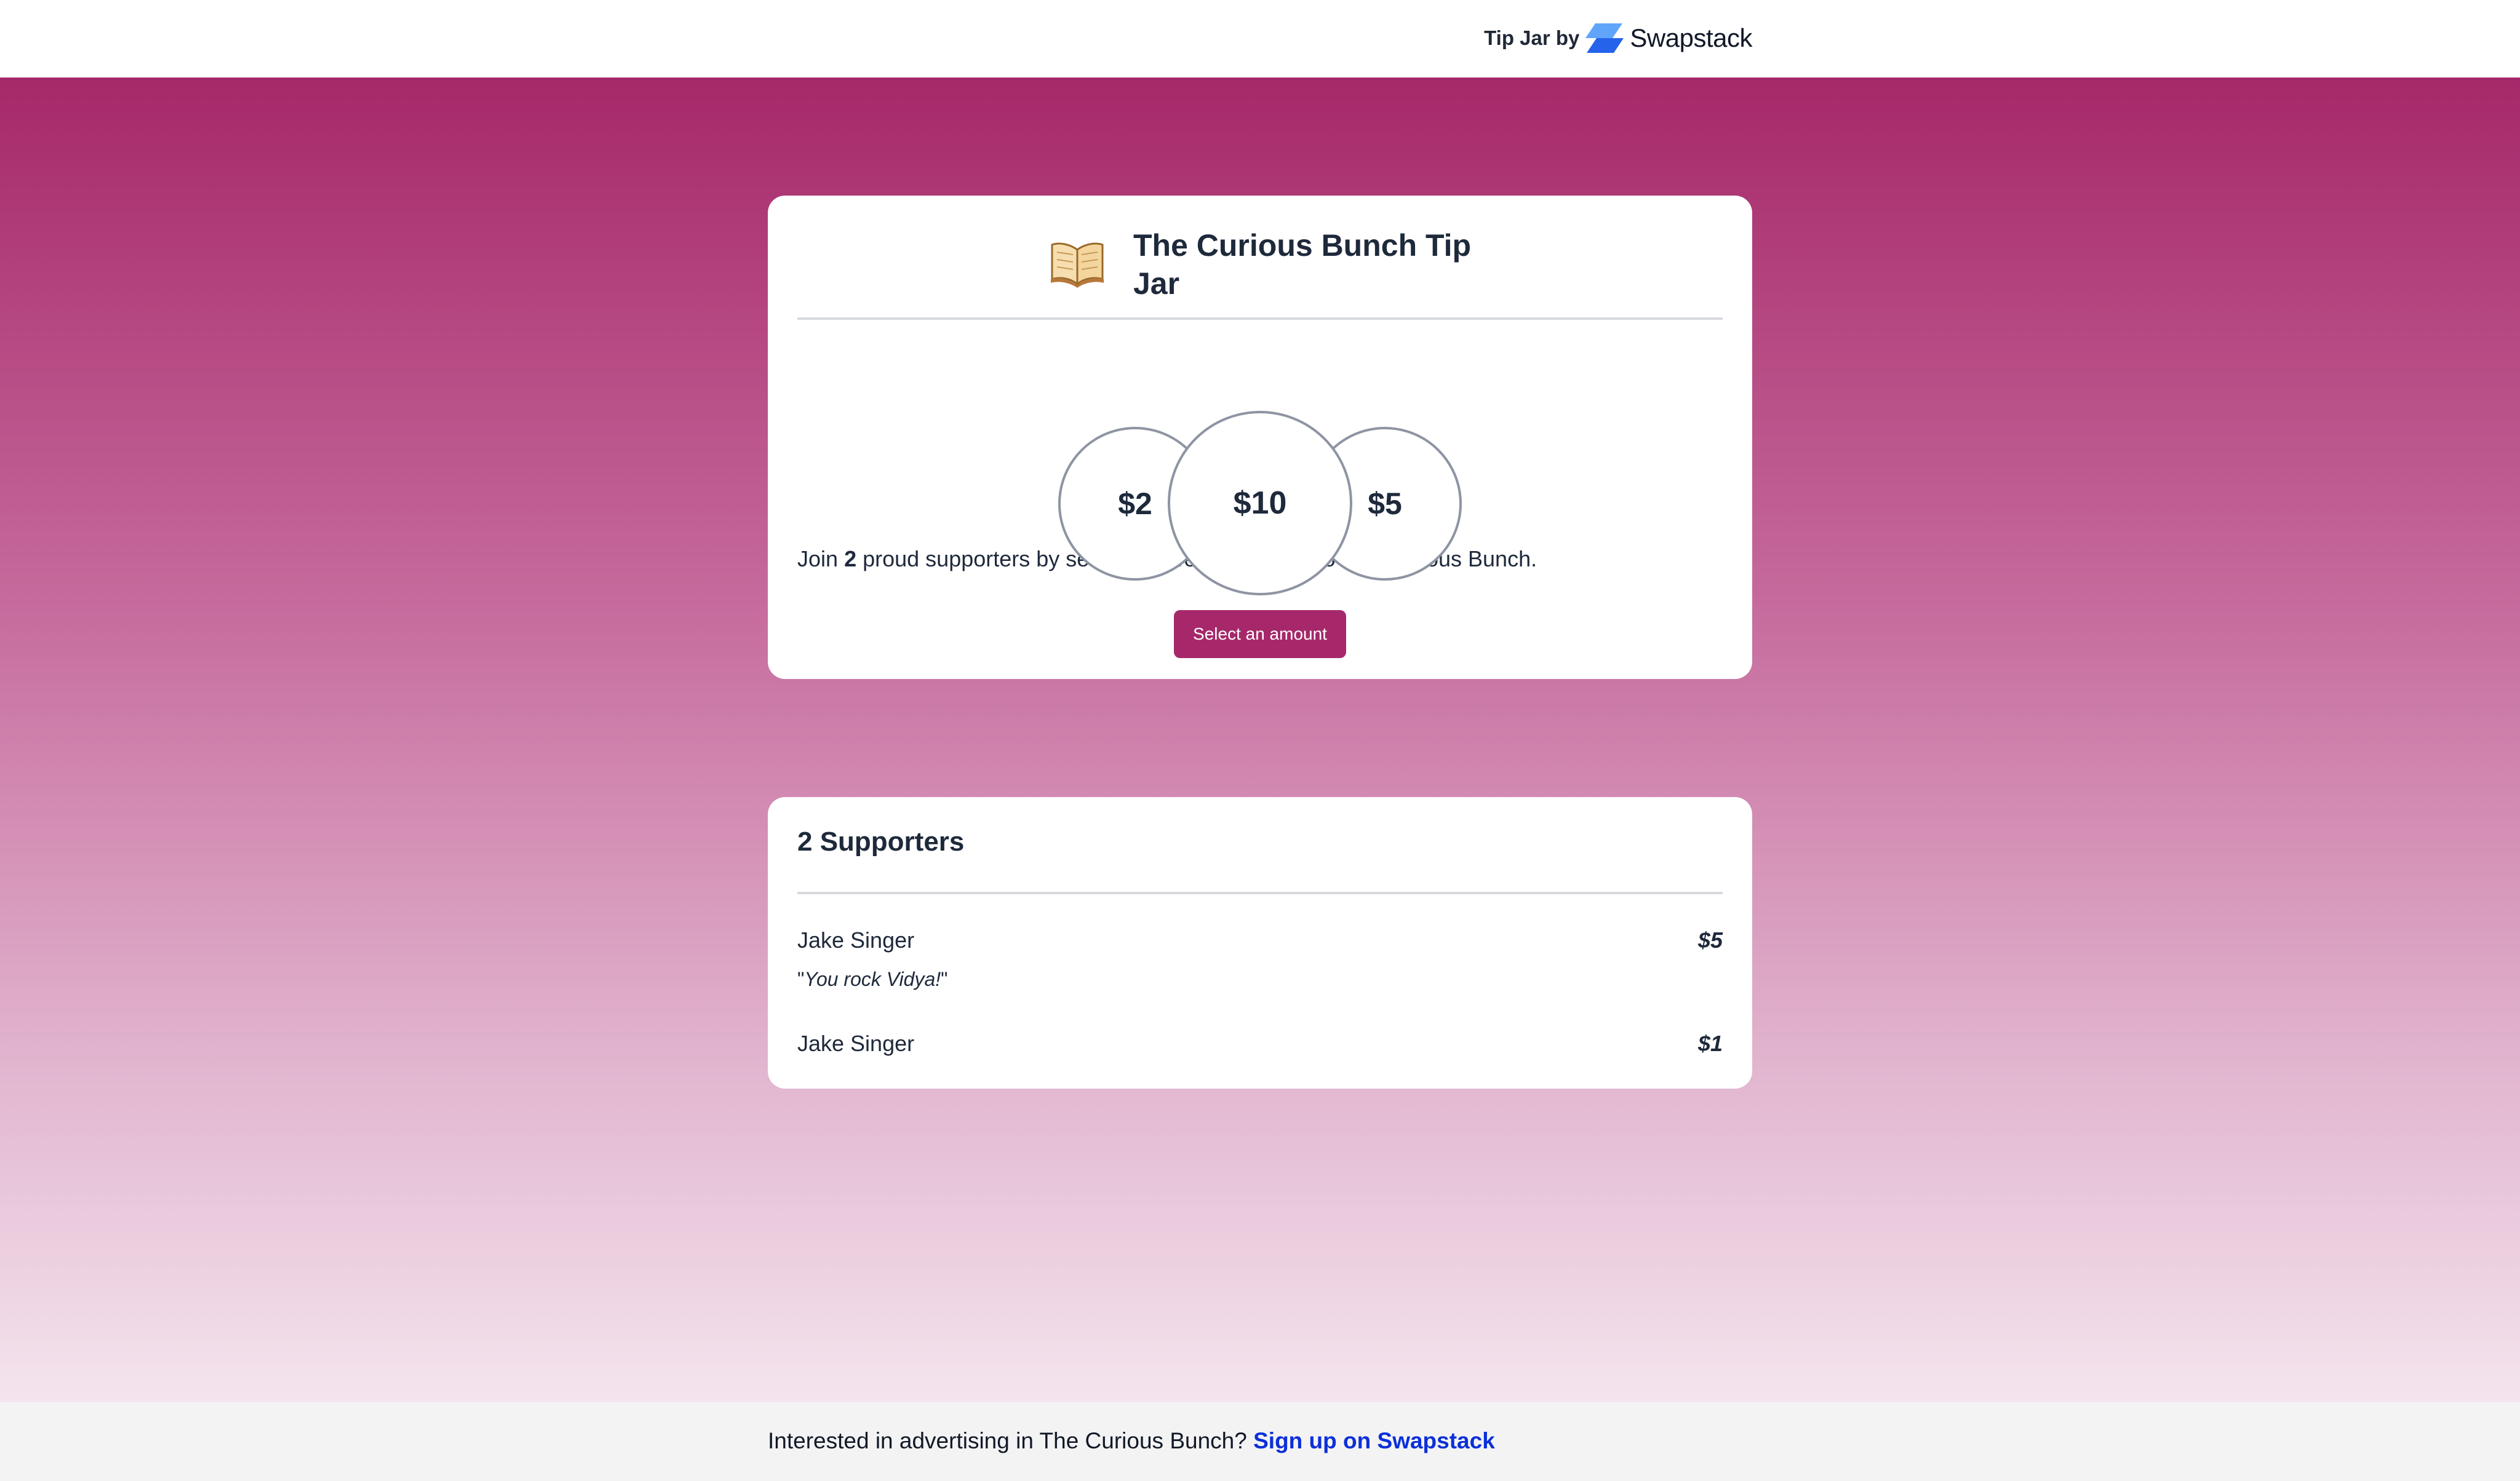 The height and width of the screenshot is (1481, 2520). Describe the element at coordinates (1532, 37) in the screenshot. I see `brand-prefix: Tip Jar by` at that location.